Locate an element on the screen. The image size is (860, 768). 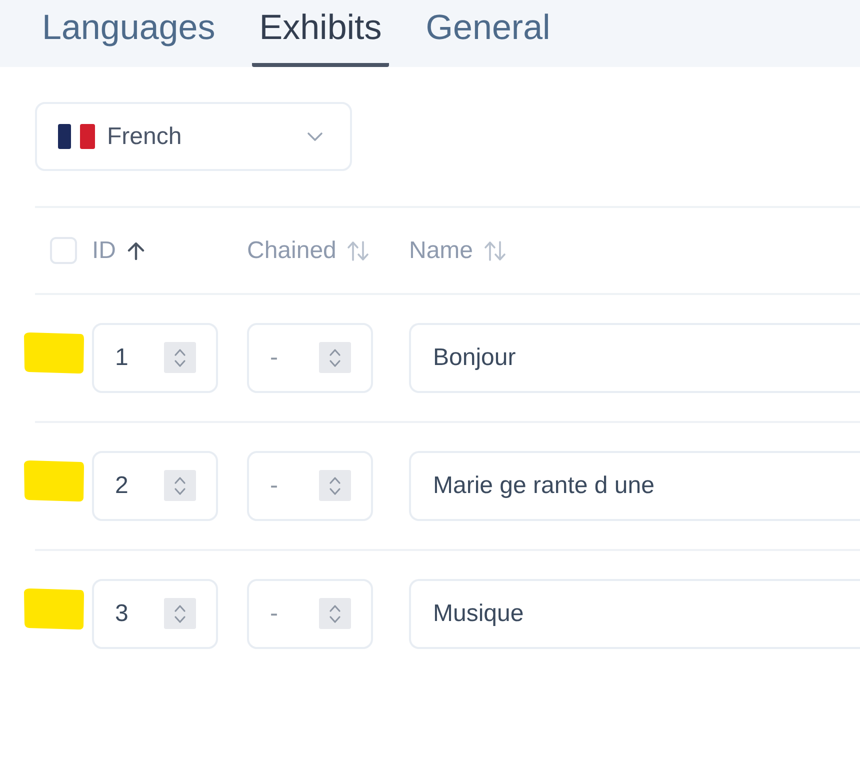
tab: Languages is located at coordinates (128, 33).